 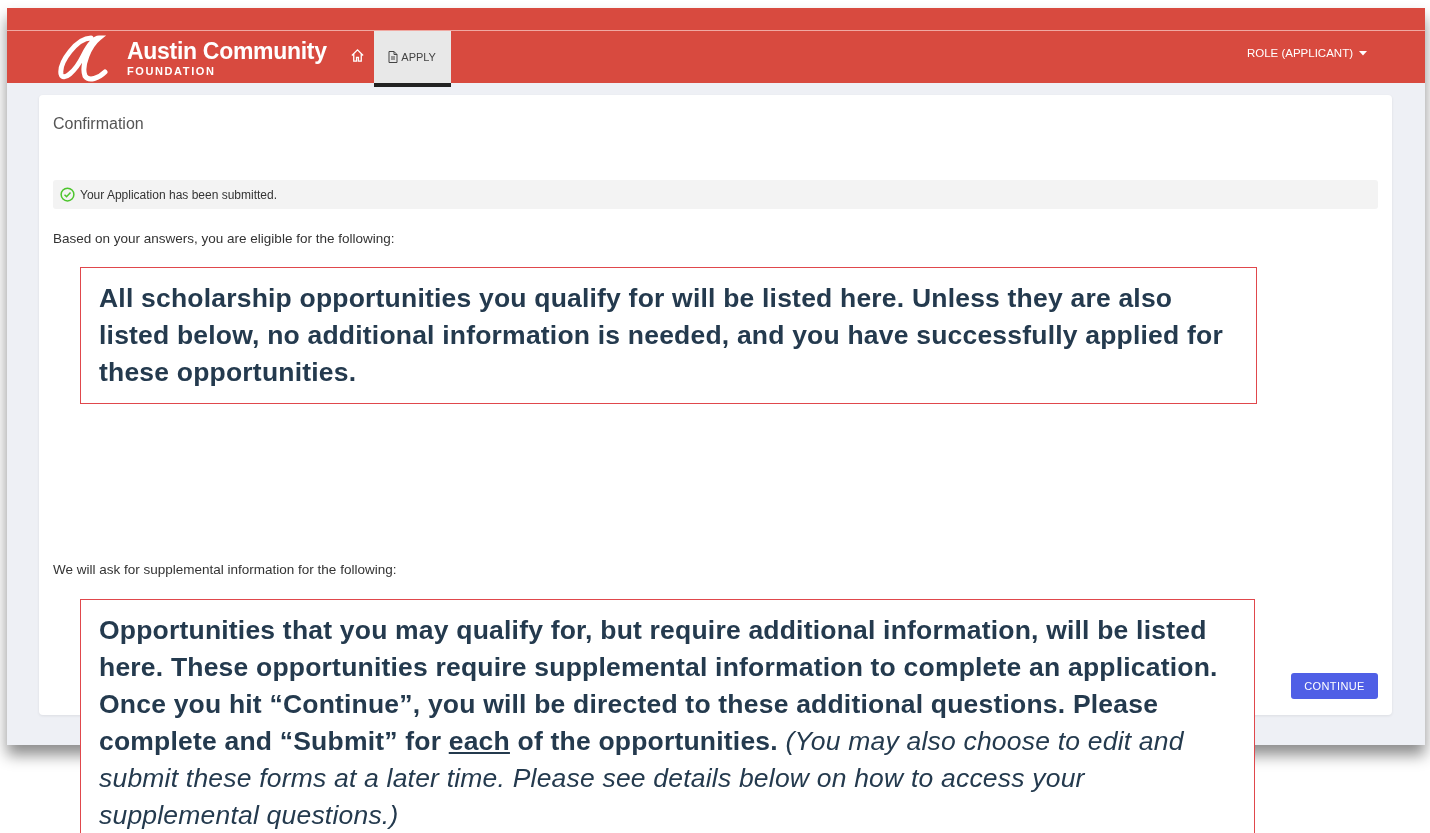 What do you see at coordinates (357, 55) in the screenshot?
I see `home-icon` at bounding box center [357, 55].